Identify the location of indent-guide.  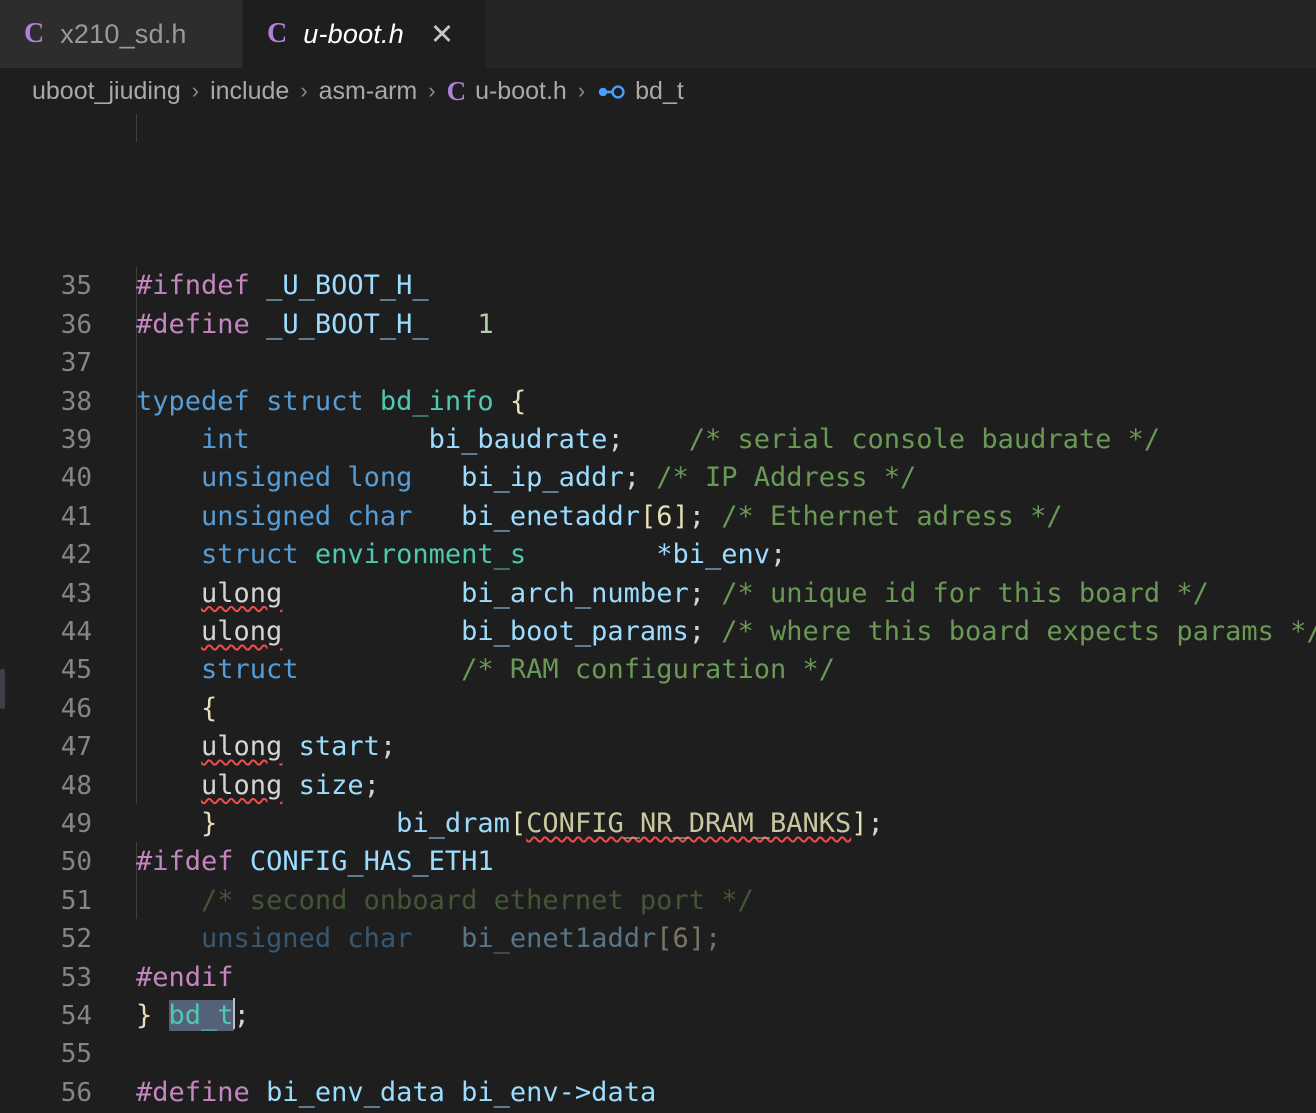
(136, 128).